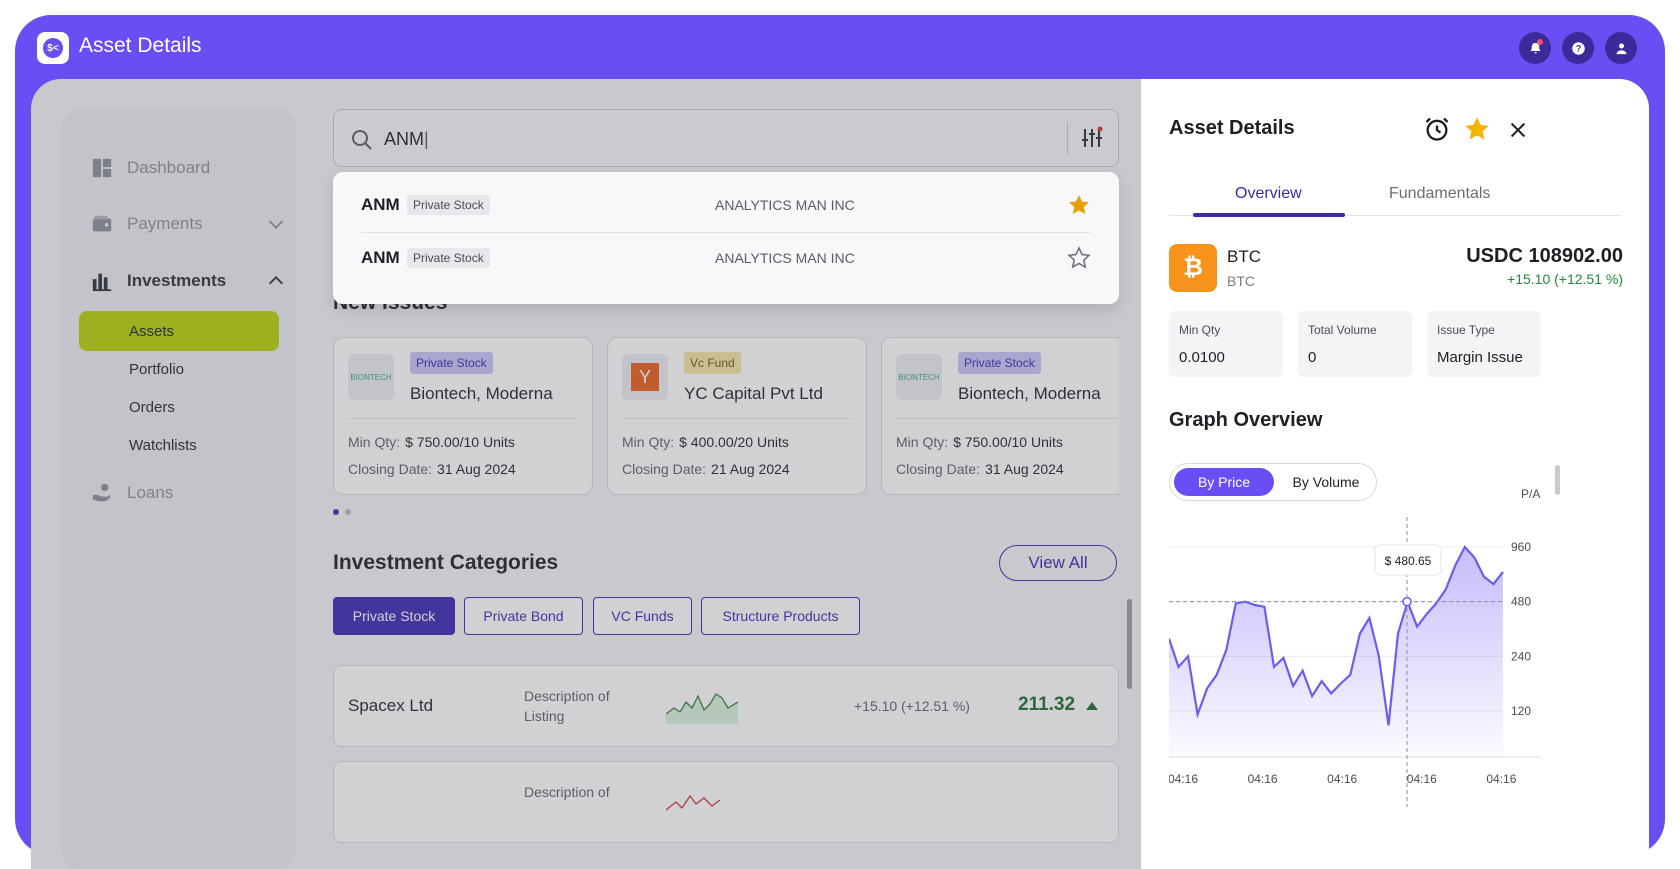  Describe the element at coordinates (1193, 268) in the screenshot. I see `bitcoin-icon: ₿` at that location.